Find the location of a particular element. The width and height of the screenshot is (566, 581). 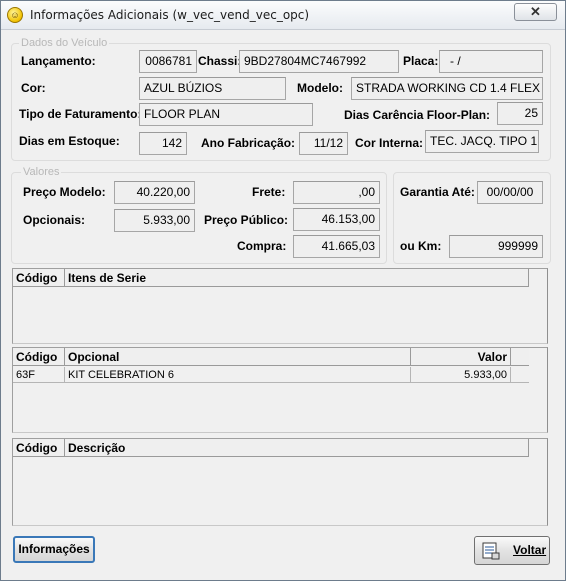

smiley-icon: ☺ is located at coordinates (15, 15).